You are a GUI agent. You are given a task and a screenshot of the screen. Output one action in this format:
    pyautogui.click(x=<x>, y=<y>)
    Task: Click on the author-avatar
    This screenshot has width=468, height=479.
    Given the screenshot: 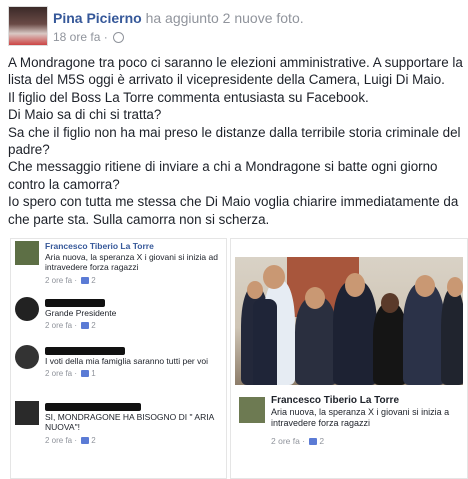 What is the action you would take?
    pyautogui.click(x=28, y=26)
    